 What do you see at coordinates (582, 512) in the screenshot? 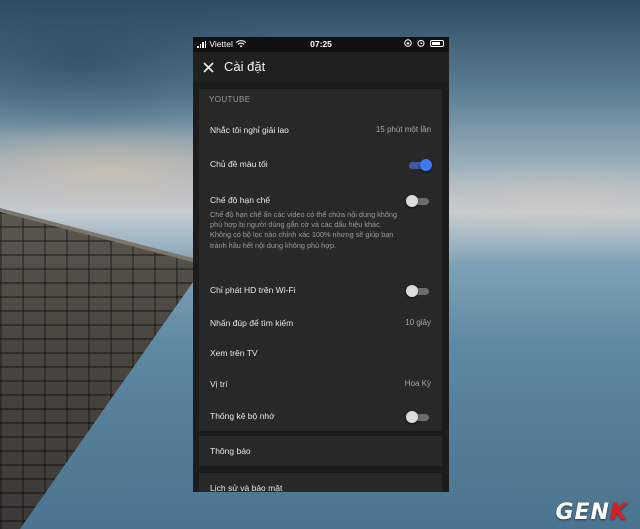
I see `watermark-main: GEN` at bounding box center [582, 512].